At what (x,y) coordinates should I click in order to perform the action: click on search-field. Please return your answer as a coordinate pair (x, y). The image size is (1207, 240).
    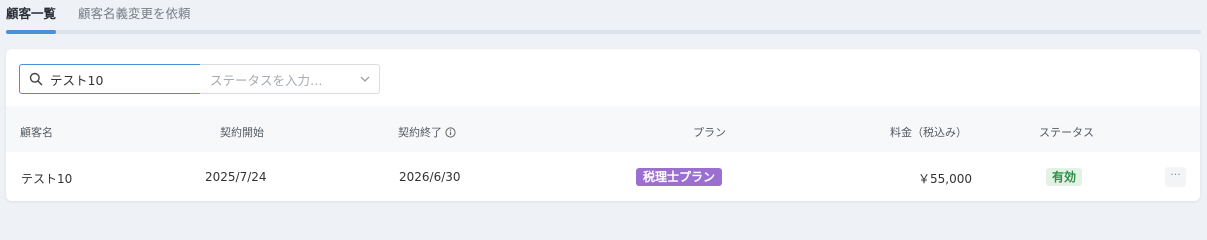
    Looking at the image, I should click on (110, 79).